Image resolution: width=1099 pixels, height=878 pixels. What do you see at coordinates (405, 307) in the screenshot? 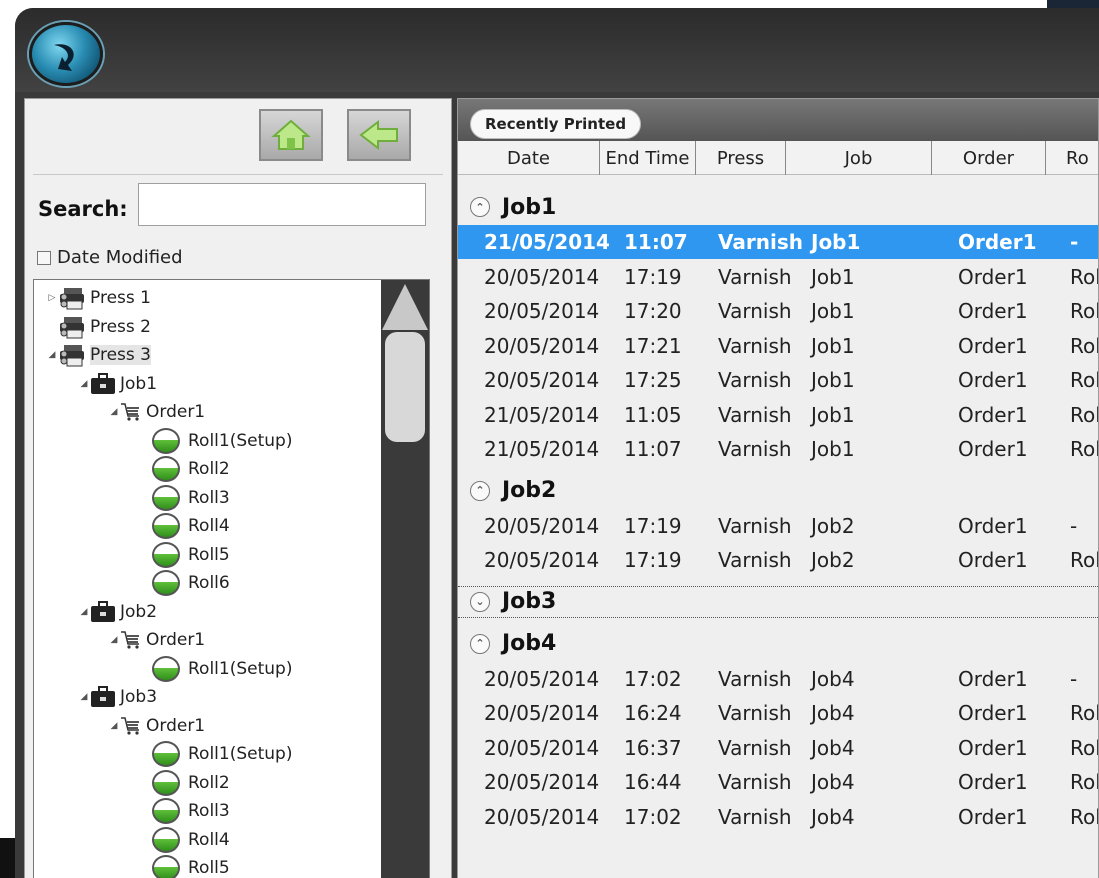
I see `scroll-up-icon` at bounding box center [405, 307].